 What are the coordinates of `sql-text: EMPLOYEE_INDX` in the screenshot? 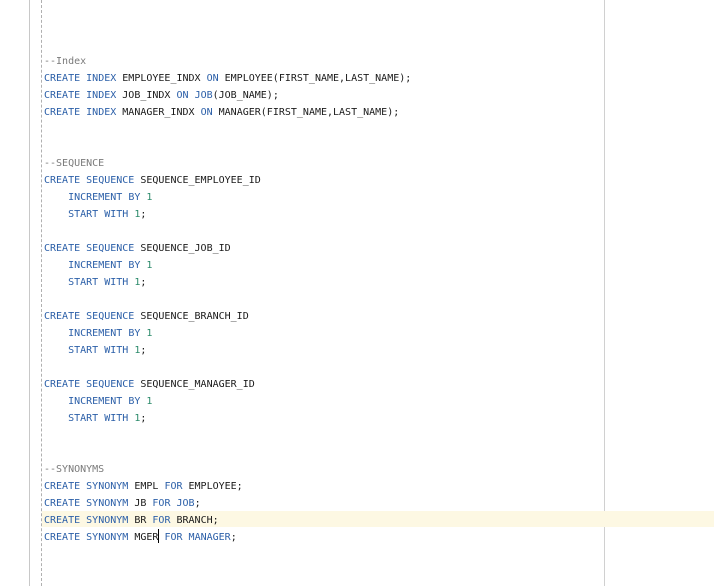 It's located at (161, 78).